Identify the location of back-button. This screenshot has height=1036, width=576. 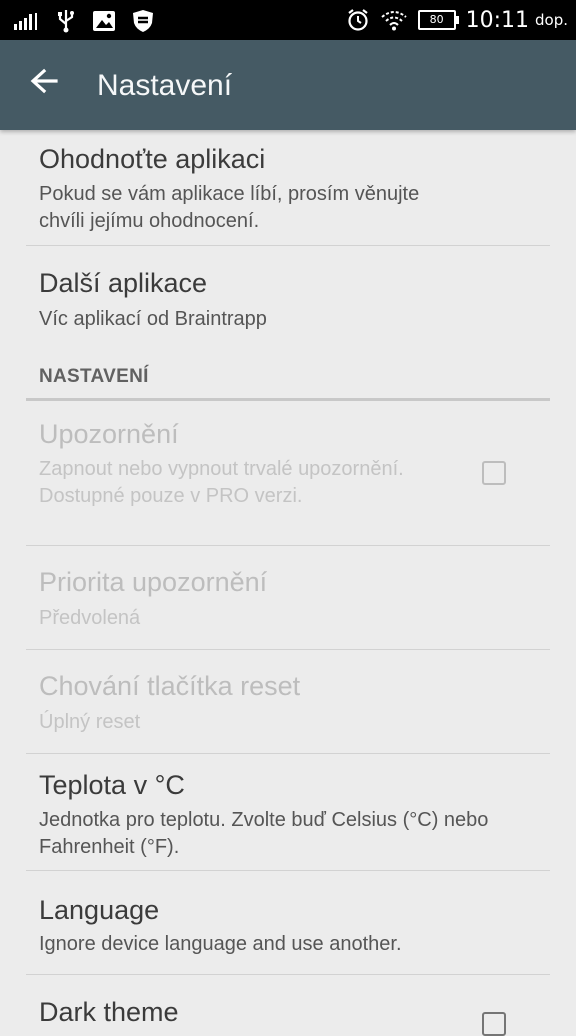
(46, 82).